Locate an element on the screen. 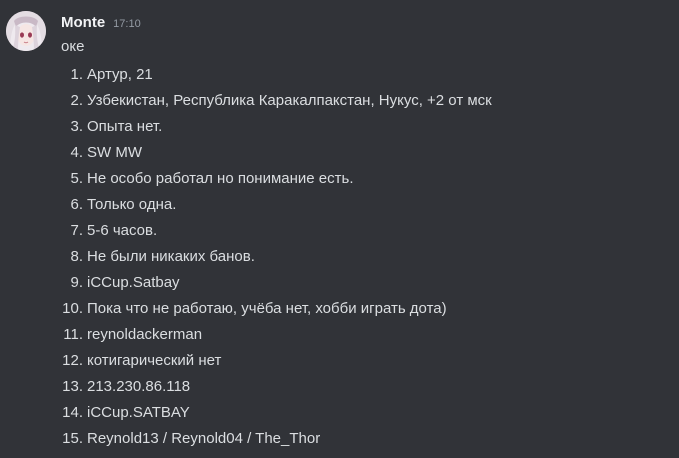 The image size is (679, 458). list-item: 12. котигарический нет is located at coordinates (339, 364).